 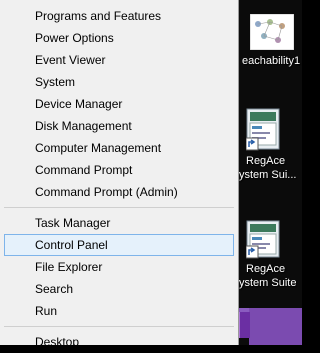 I want to click on menu-item-run: Run, so click(x=119, y=311).